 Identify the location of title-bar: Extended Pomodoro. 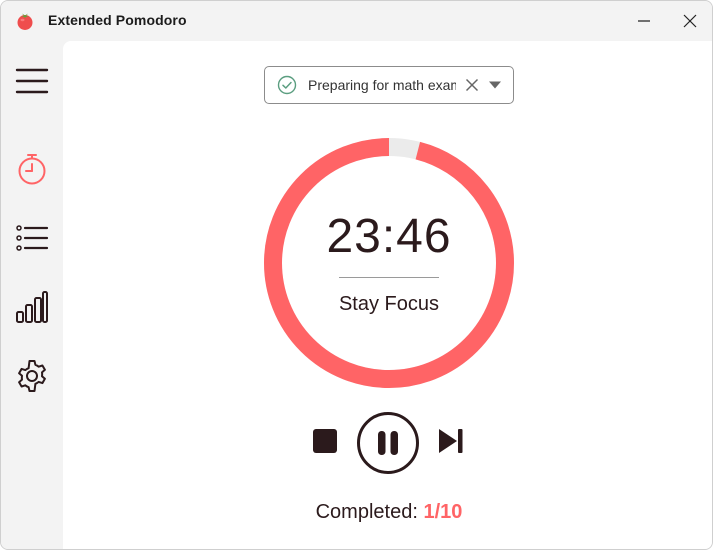
(356, 21).